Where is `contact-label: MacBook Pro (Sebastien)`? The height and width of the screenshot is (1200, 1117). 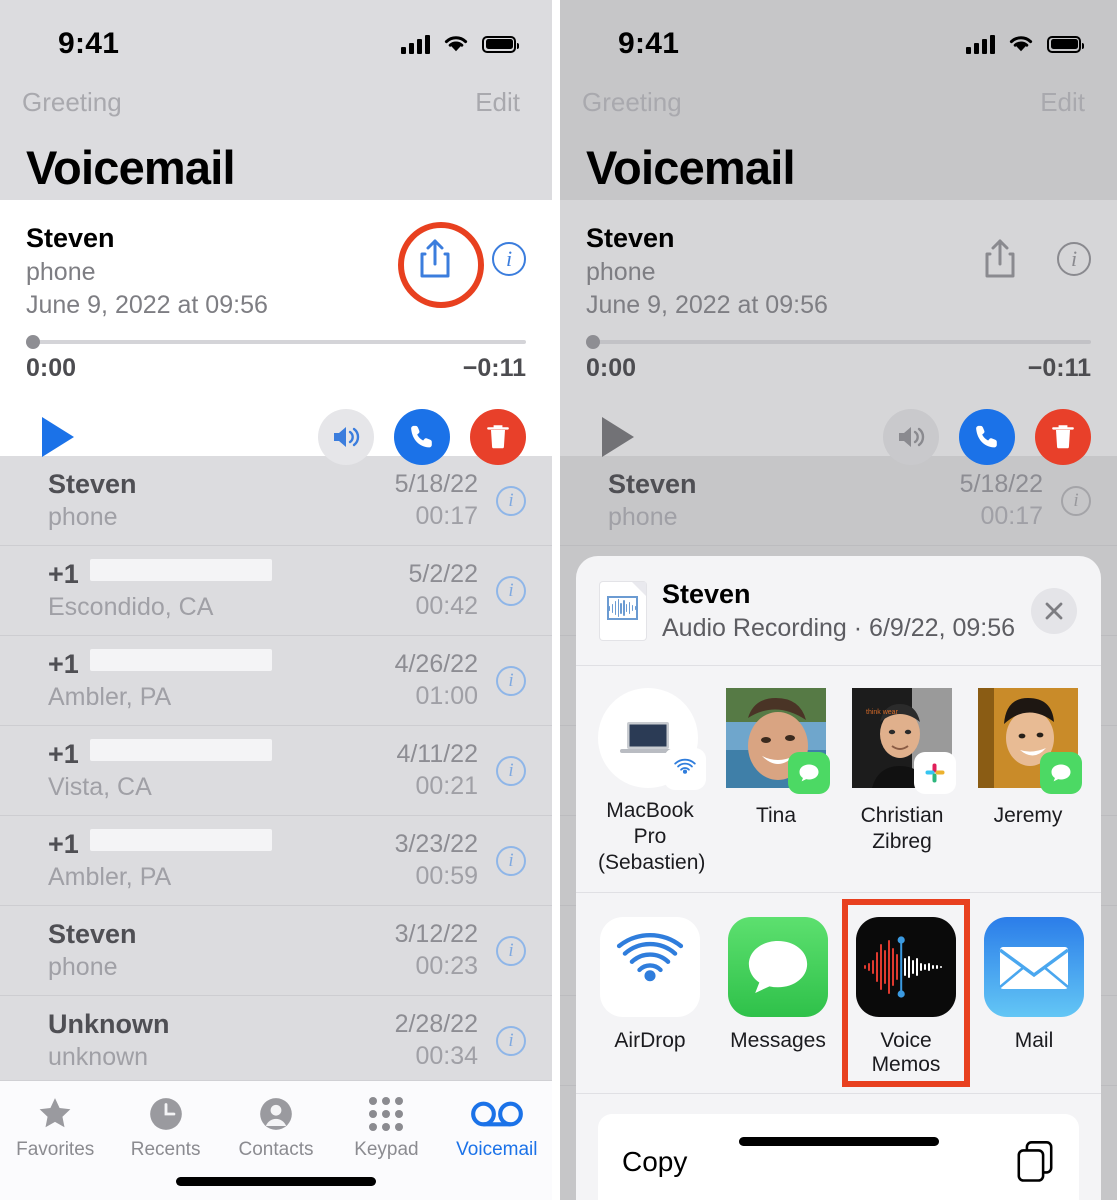 contact-label: MacBook Pro (Sebastien) is located at coordinates (652, 836).